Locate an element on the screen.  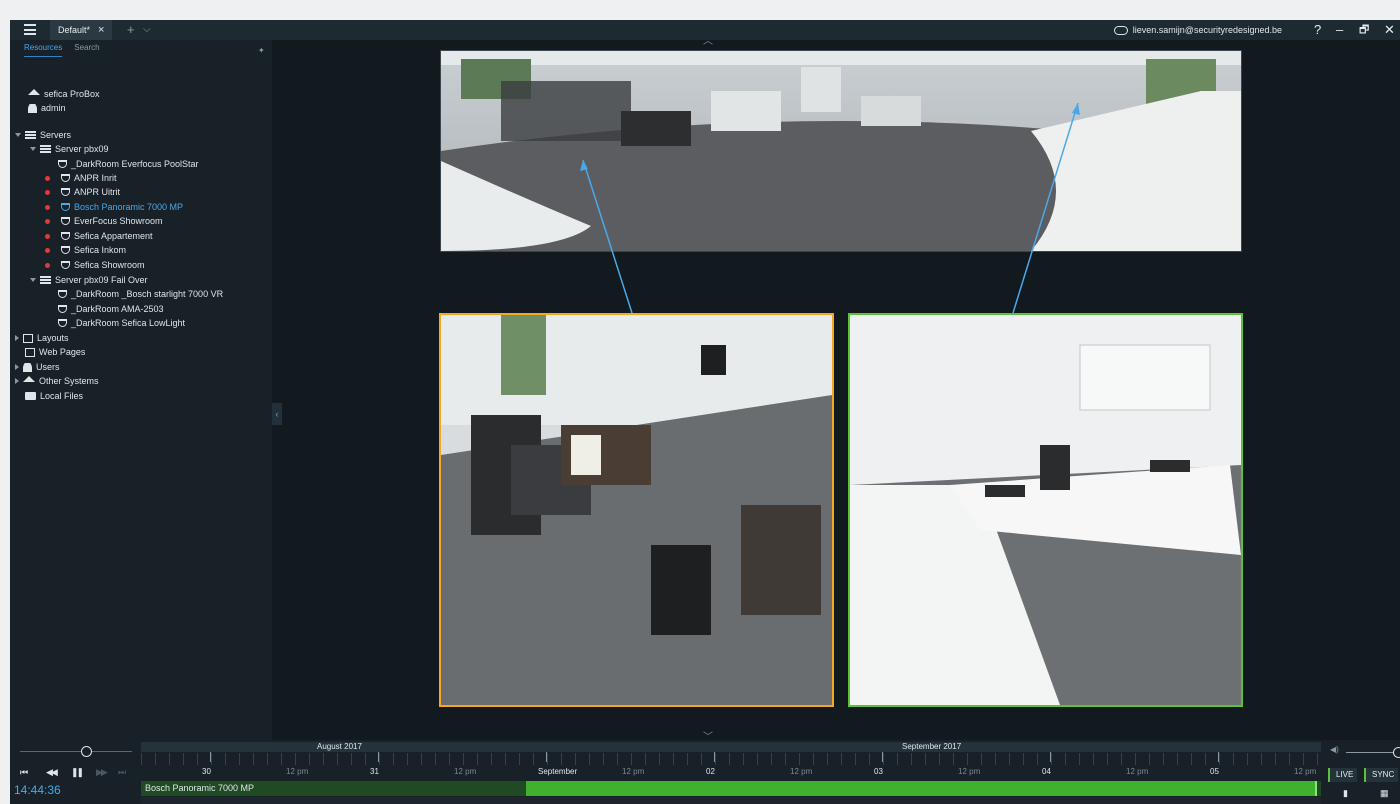
video-tile-dewarp-left is located at coordinates (636, 510).